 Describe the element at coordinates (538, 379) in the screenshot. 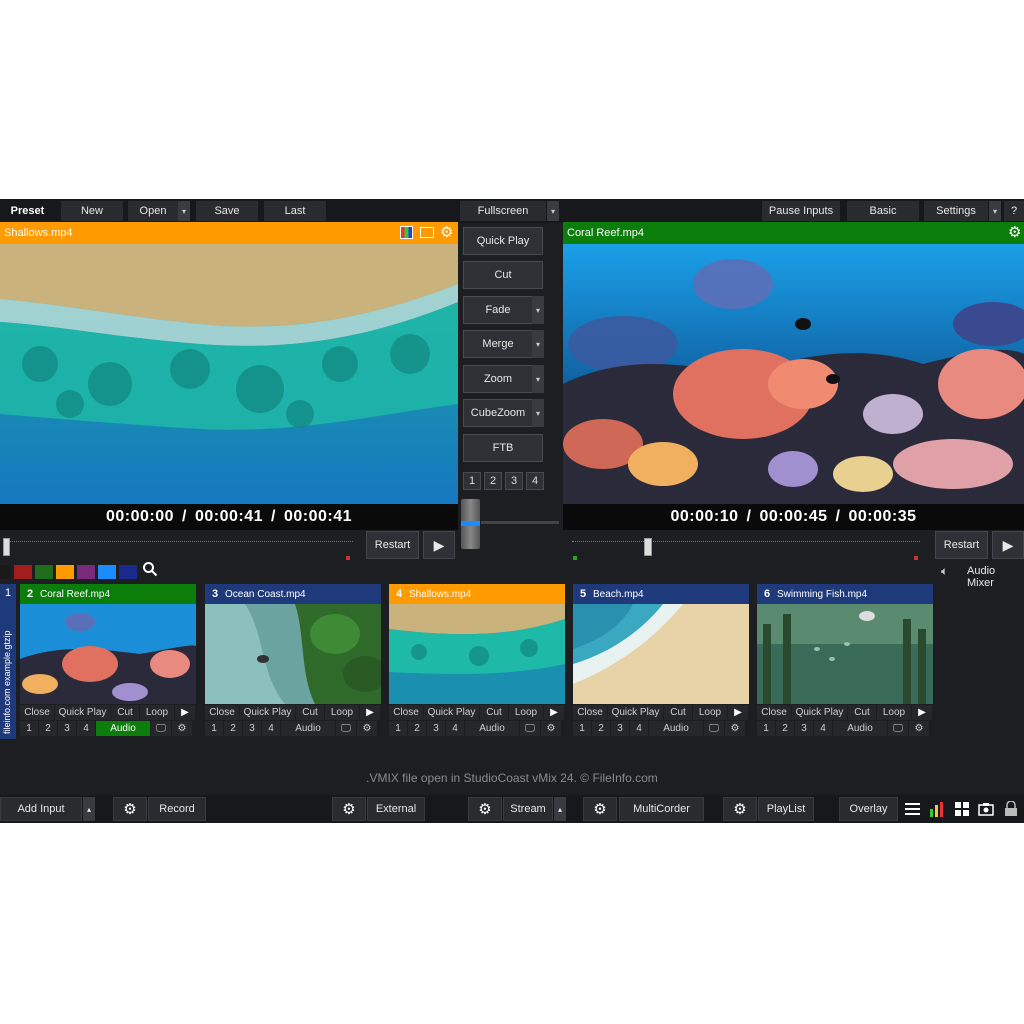

I see `zoom-dropdown-icon: ▾` at that location.